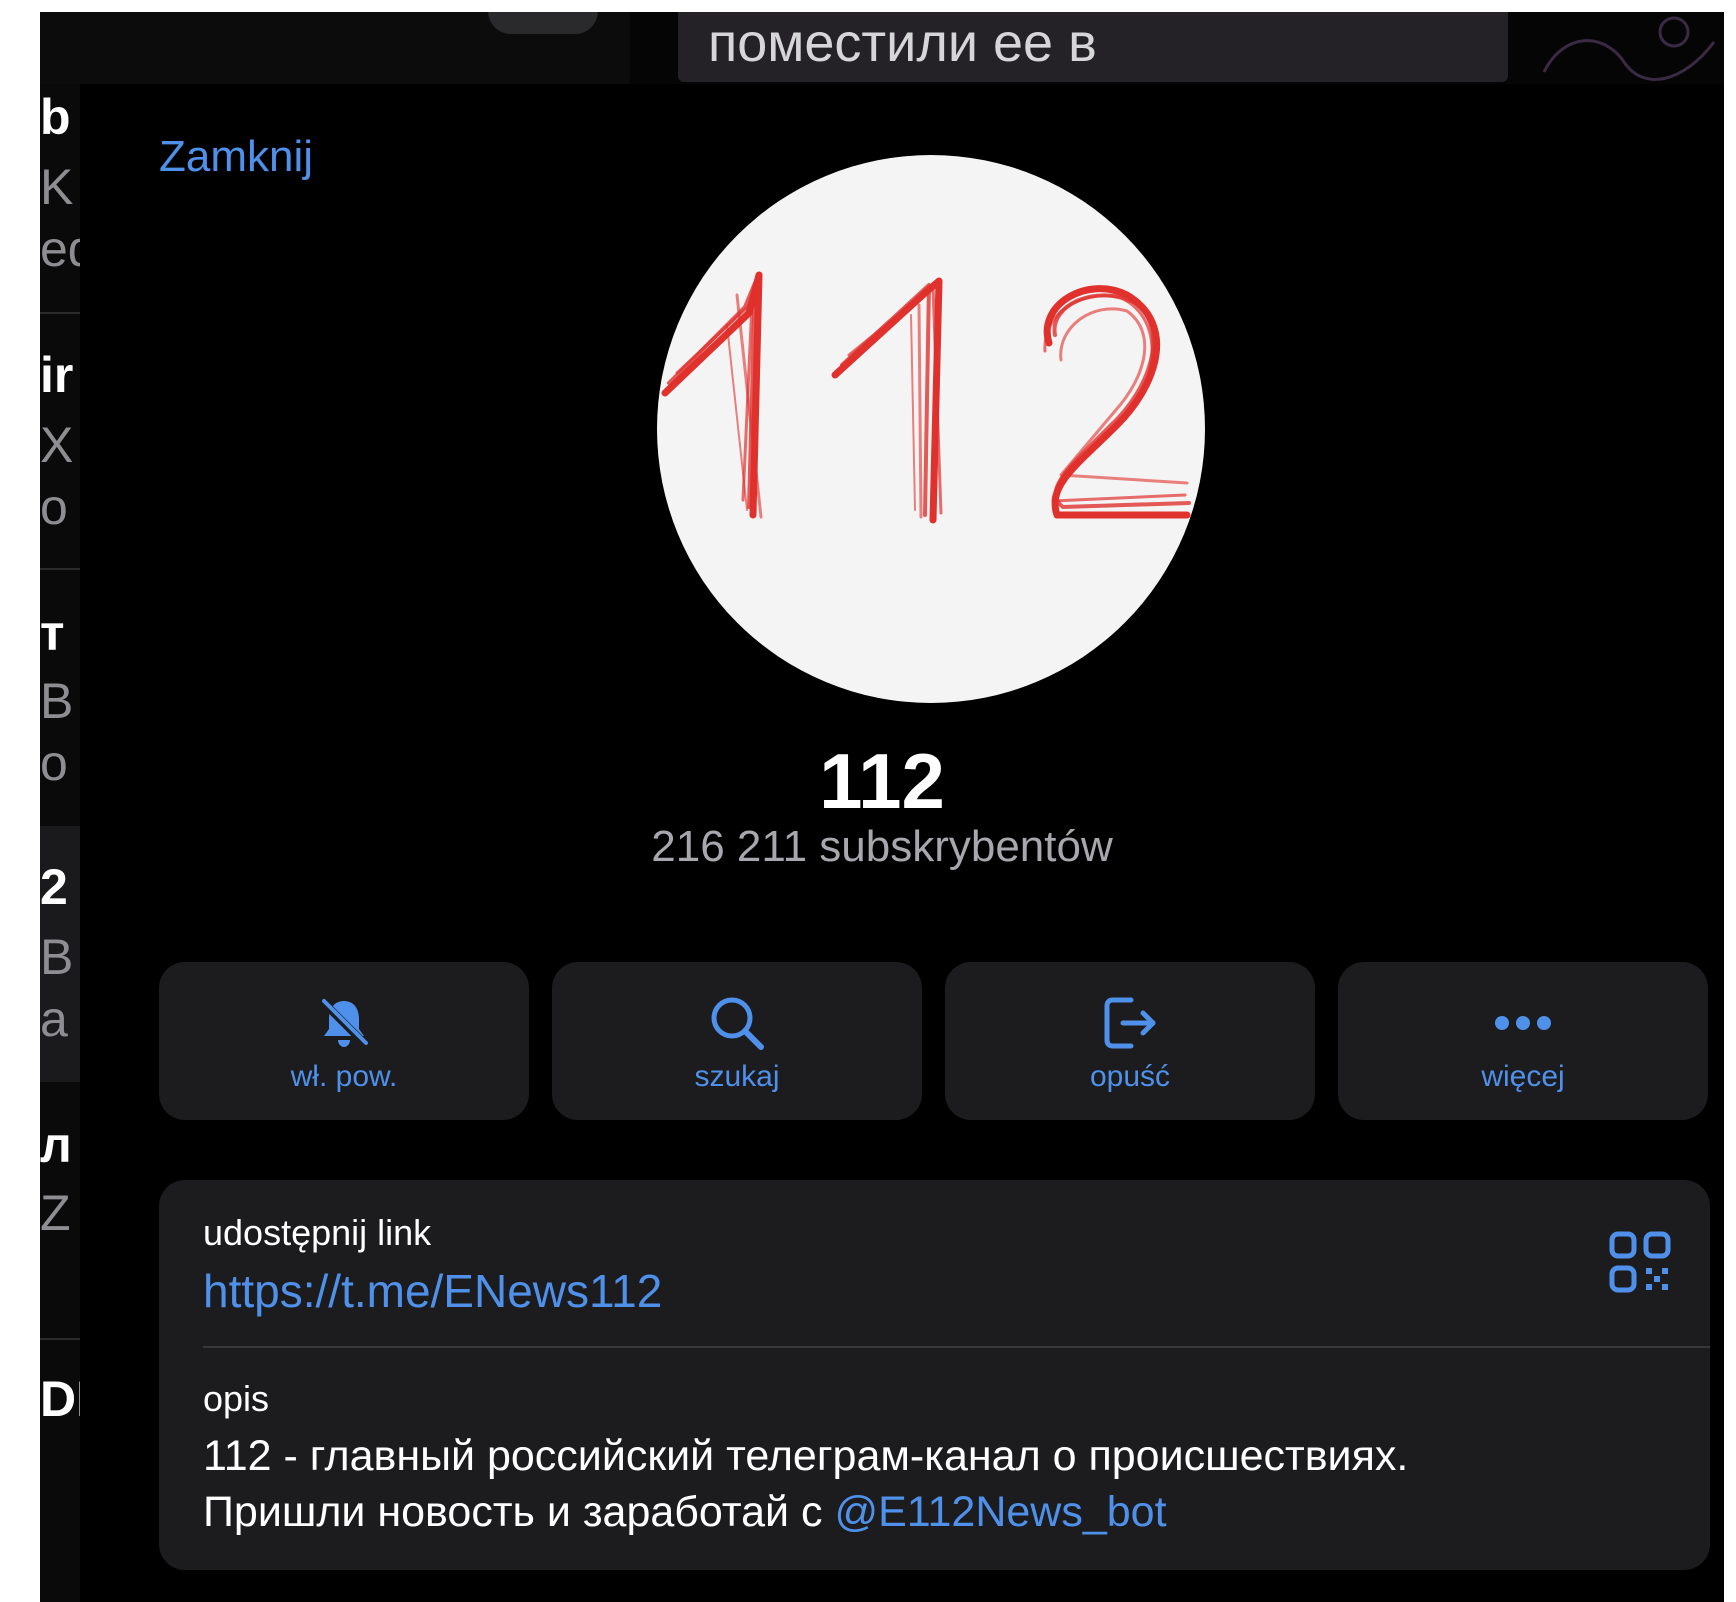  Describe the element at coordinates (57, 445) in the screenshot. I see `chat-fragment: X` at that location.